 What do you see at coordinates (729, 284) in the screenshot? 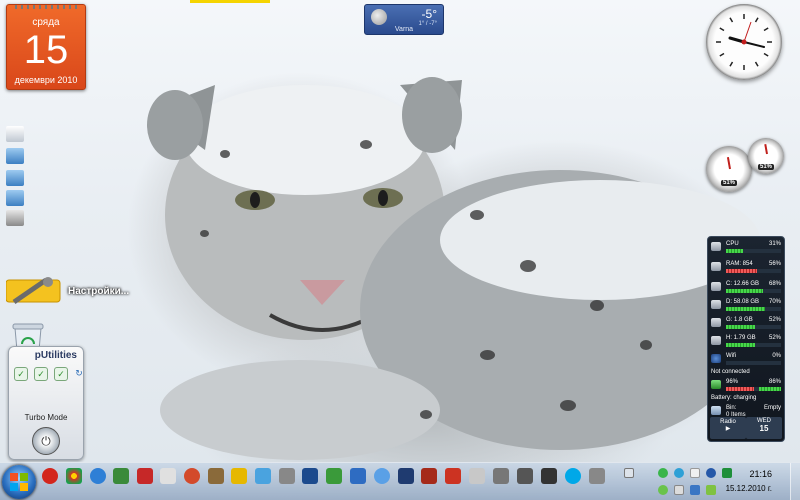
I see `drive-label: C:` at bounding box center [729, 284].